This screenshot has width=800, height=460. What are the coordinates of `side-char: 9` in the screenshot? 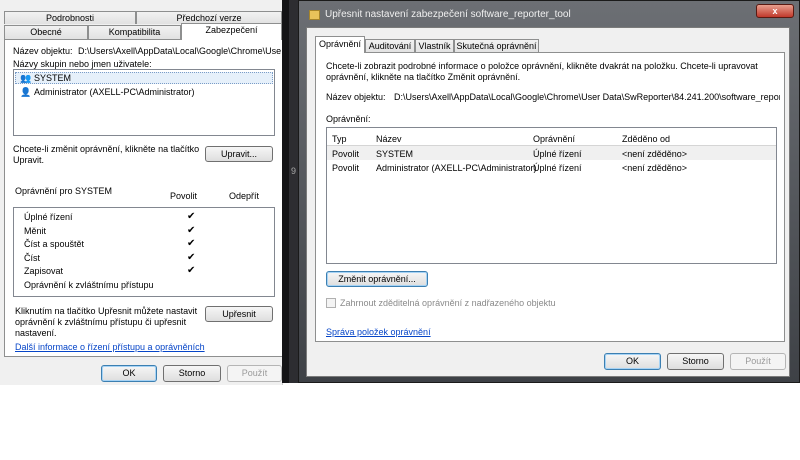 It's located at (294, 171).